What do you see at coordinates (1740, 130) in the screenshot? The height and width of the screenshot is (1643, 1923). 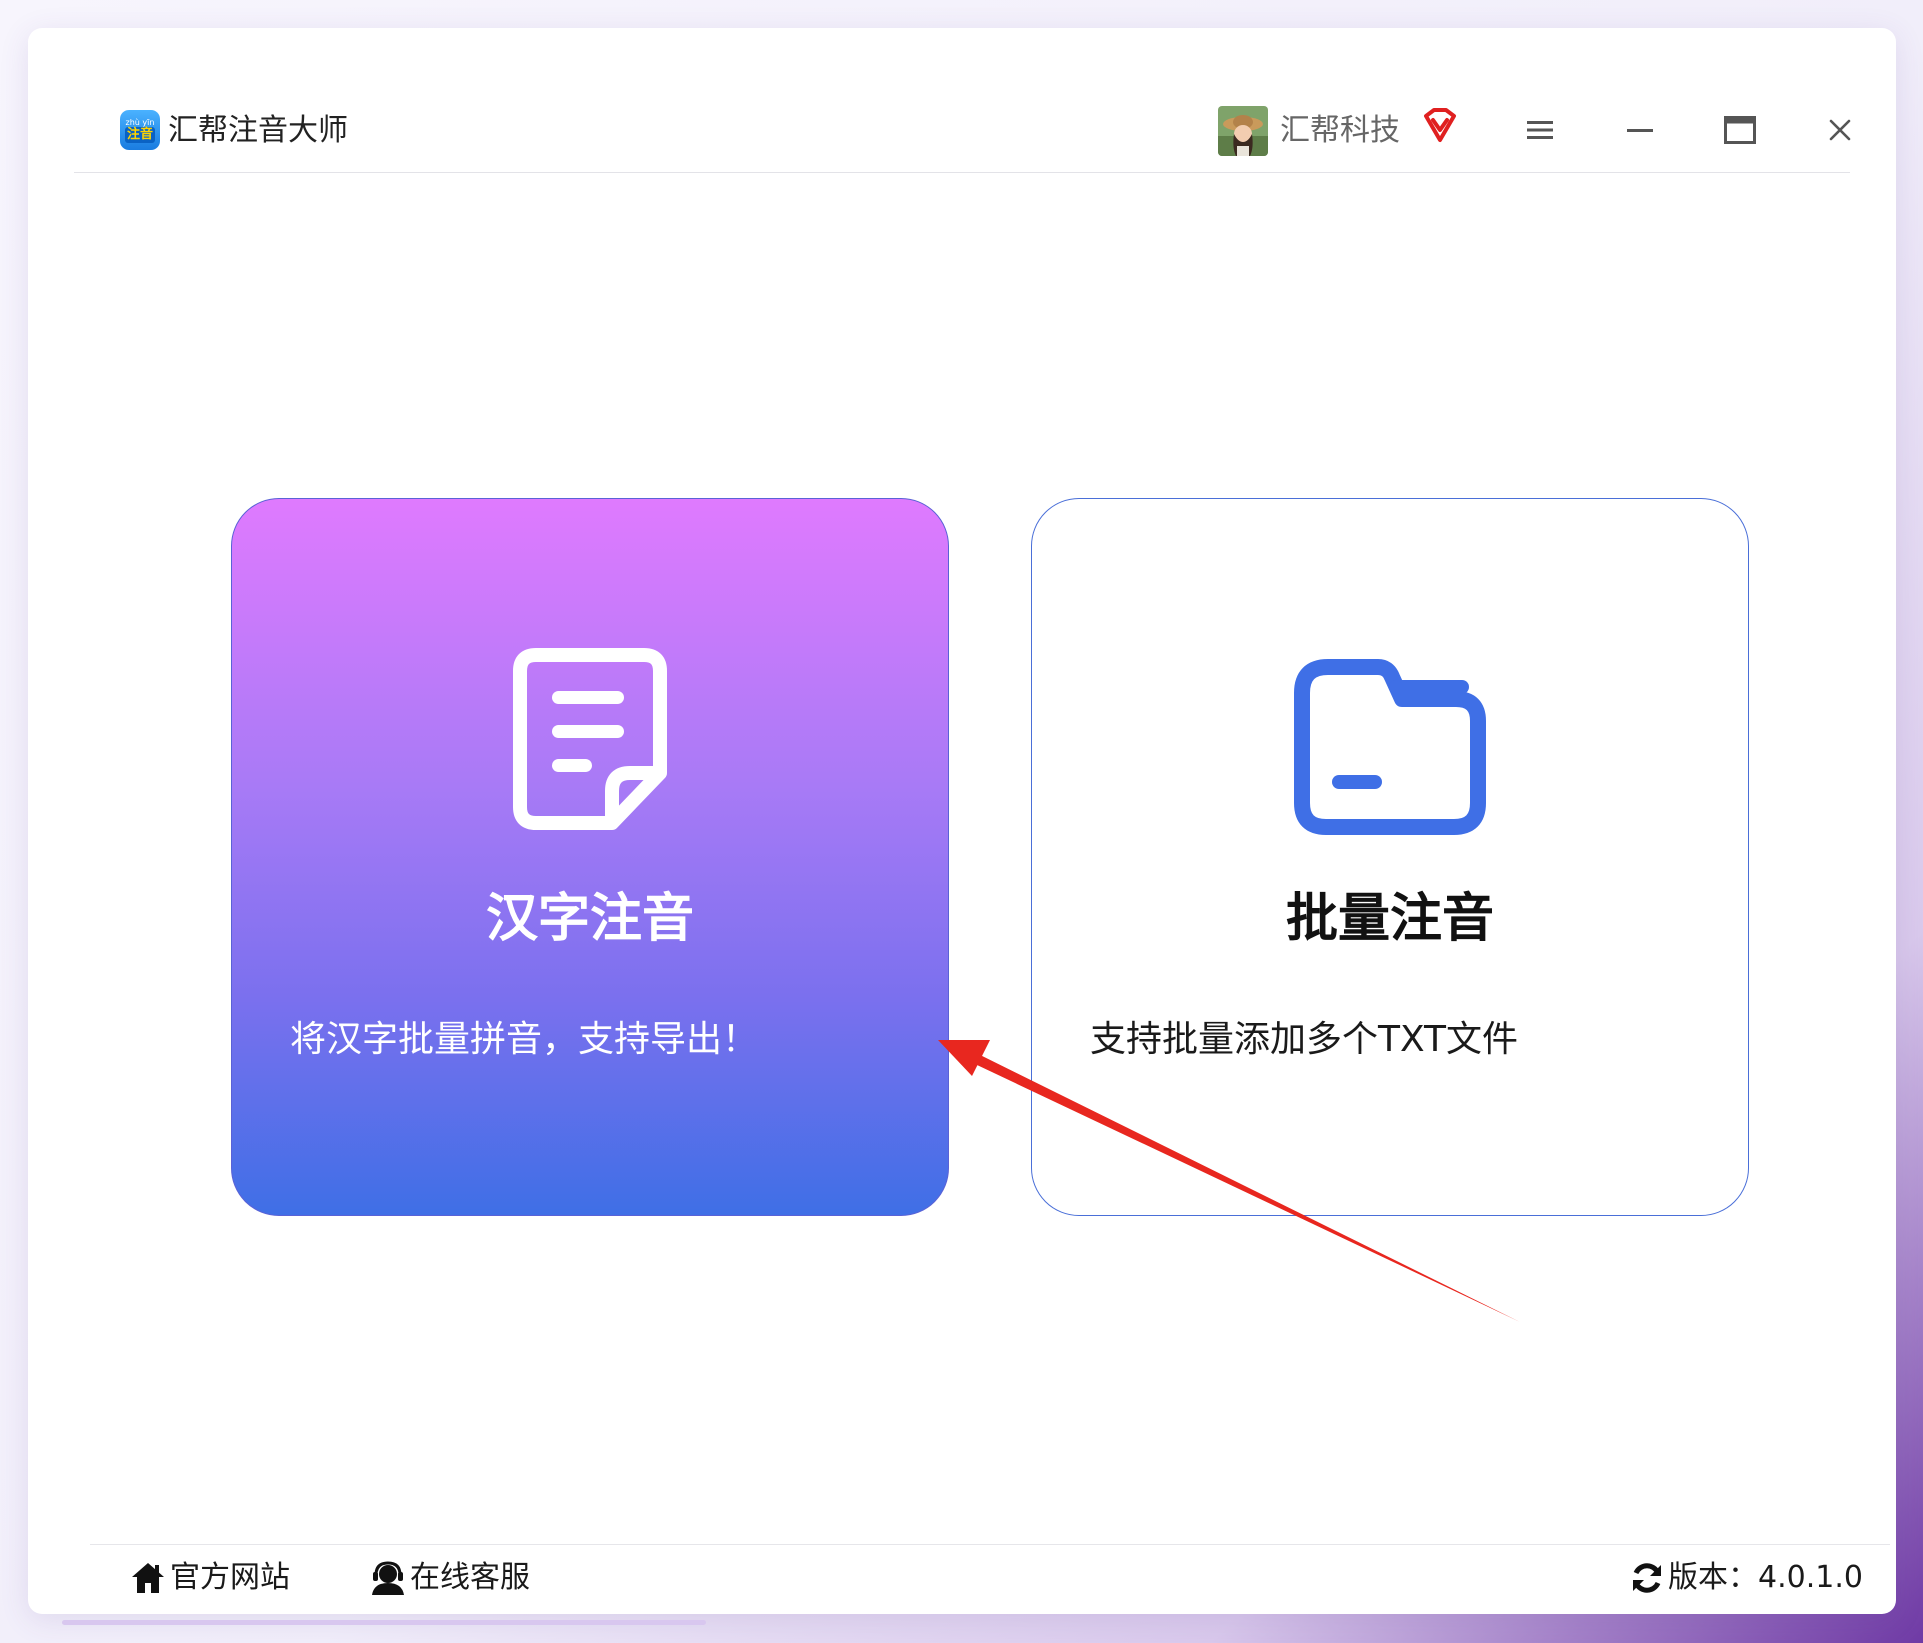 I see `maximize-icon` at bounding box center [1740, 130].